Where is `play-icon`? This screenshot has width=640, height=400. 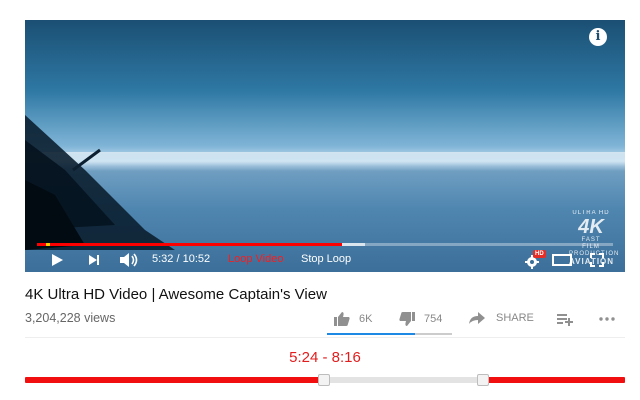 play-icon is located at coordinates (57, 260).